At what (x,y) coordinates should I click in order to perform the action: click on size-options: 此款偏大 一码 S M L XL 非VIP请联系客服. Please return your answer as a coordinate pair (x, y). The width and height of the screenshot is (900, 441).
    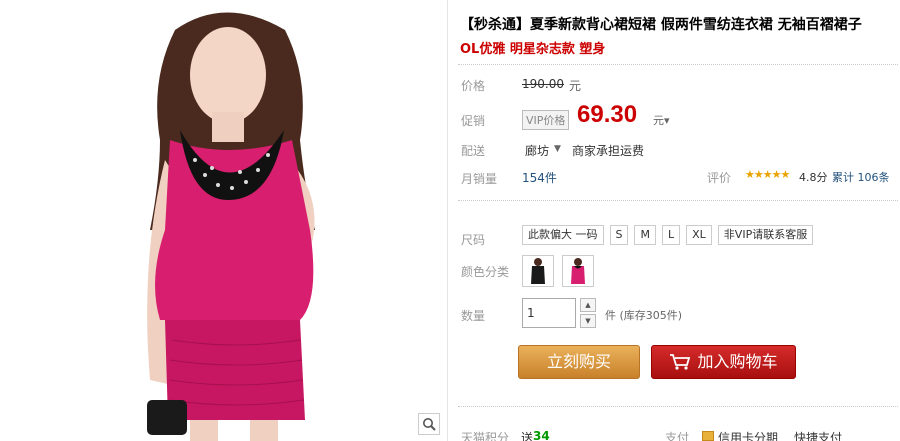
    Looking at the image, I should click on (668, 235).